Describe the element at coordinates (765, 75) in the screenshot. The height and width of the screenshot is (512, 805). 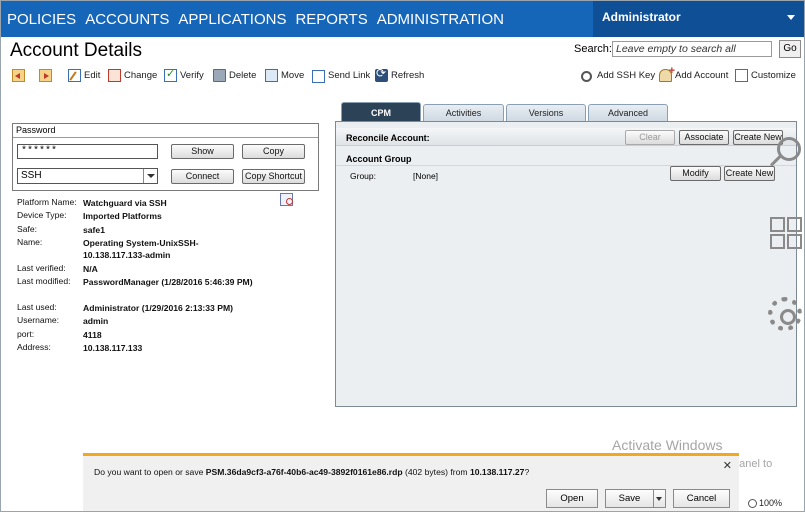
I see `customize-button: Customize` at that location.